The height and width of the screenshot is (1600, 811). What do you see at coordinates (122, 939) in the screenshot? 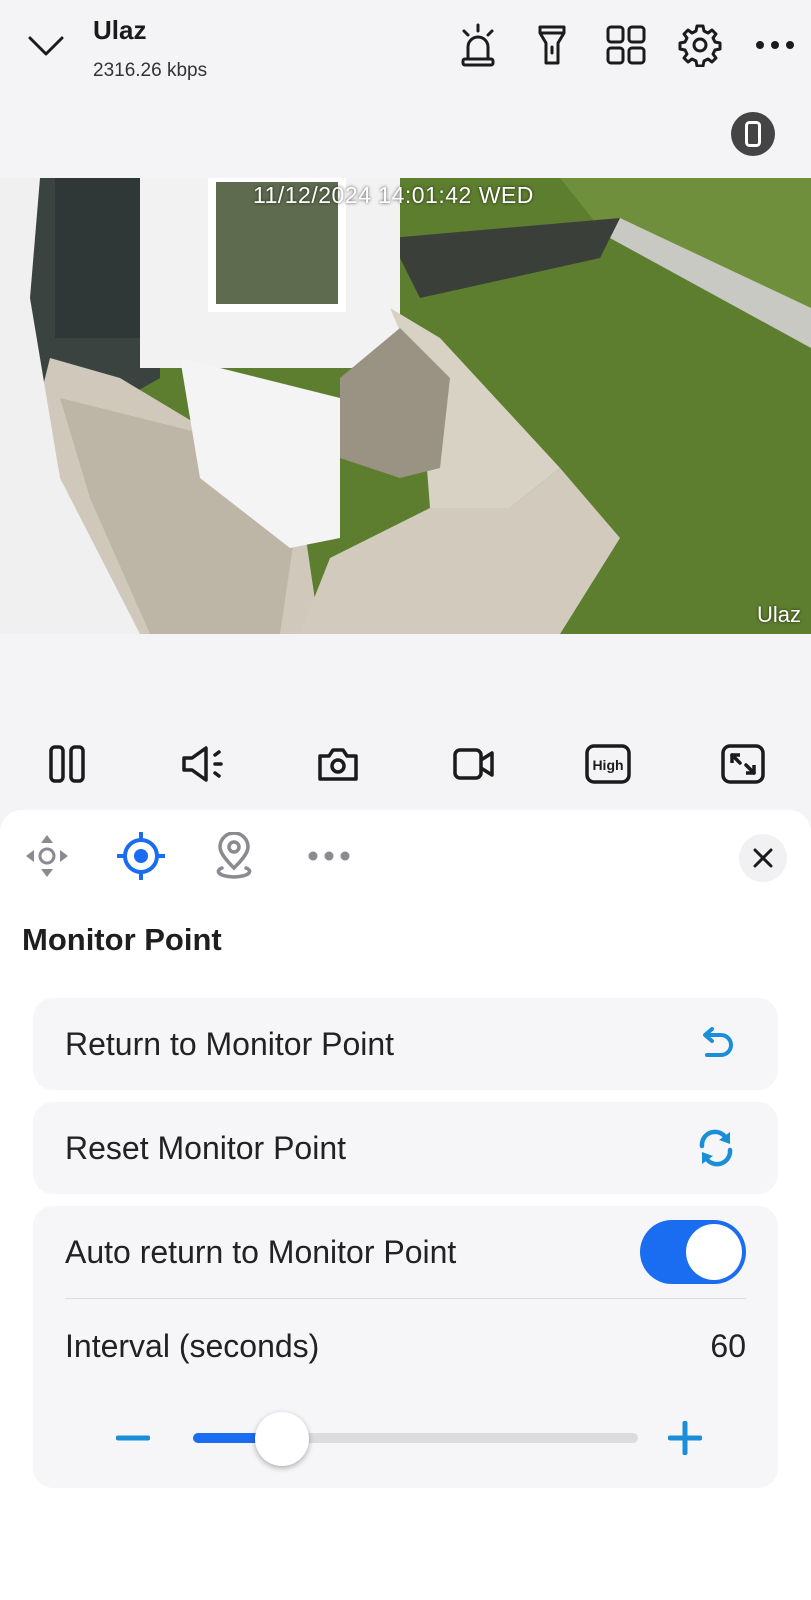
I see `section-title: Monitor Point` at bounding box center [122, 939].